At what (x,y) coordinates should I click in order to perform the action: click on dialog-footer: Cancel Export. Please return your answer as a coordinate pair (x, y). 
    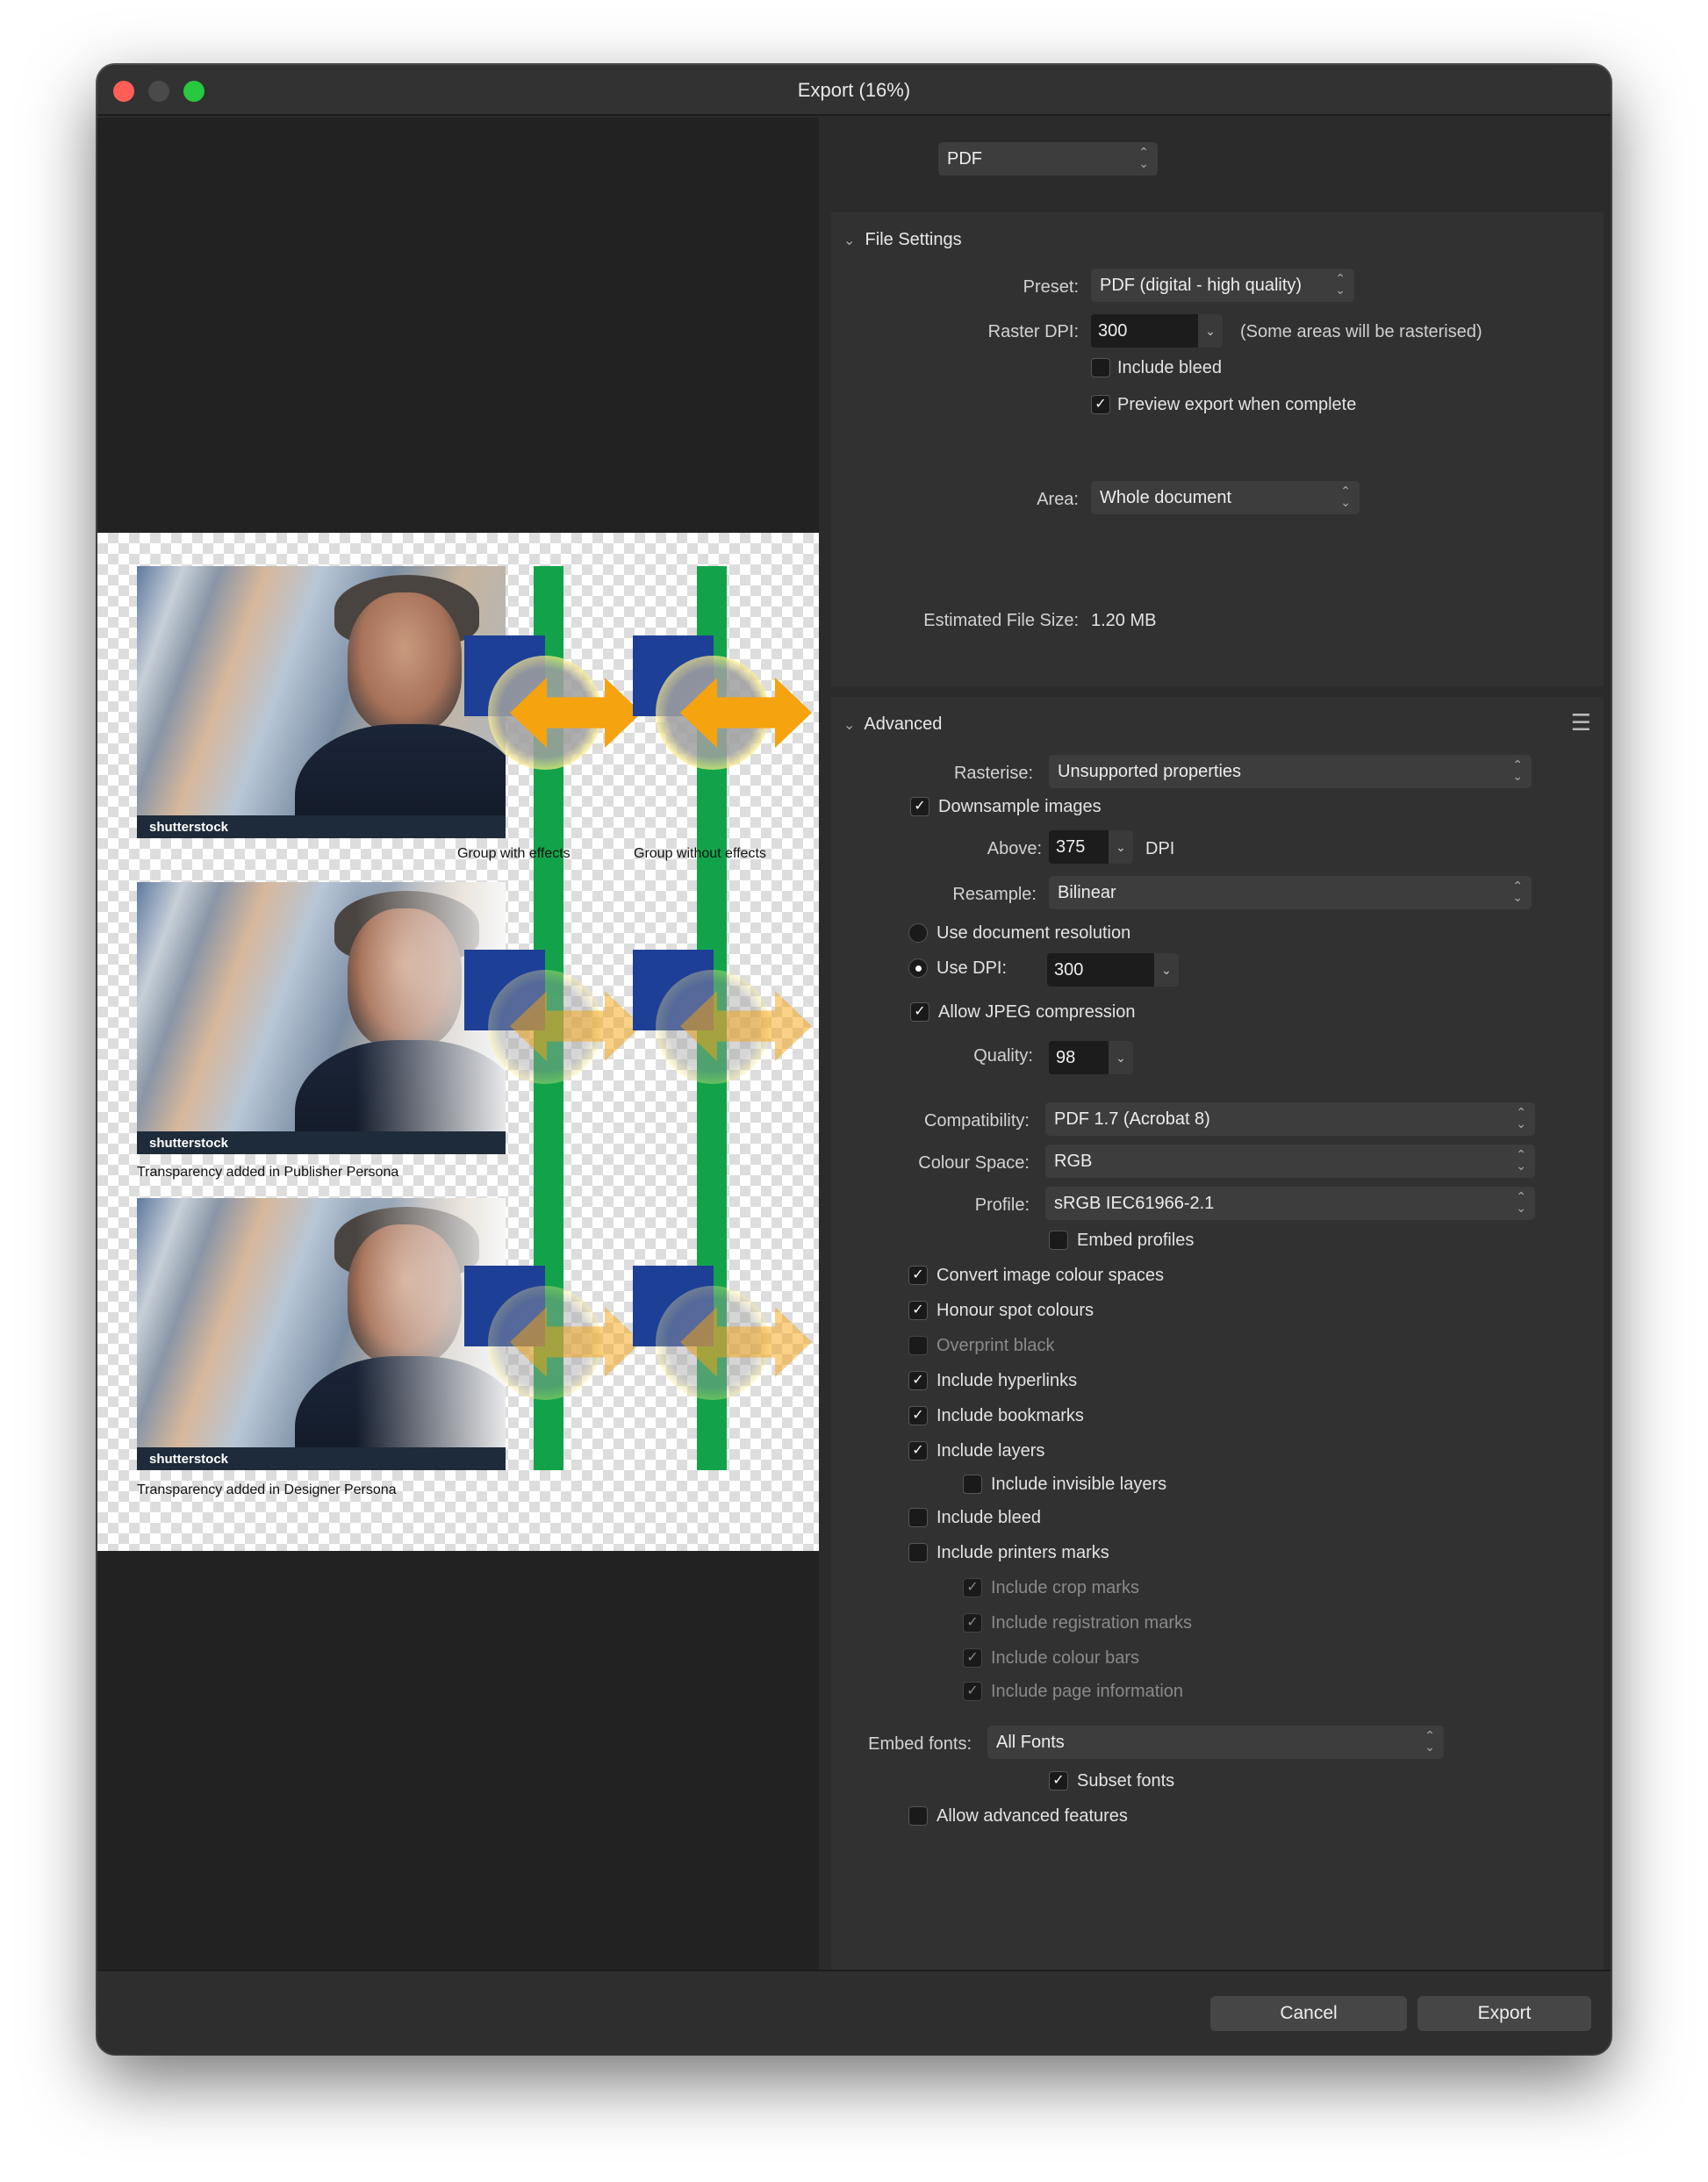
    Looking at the image, I should click on (854, 2012).